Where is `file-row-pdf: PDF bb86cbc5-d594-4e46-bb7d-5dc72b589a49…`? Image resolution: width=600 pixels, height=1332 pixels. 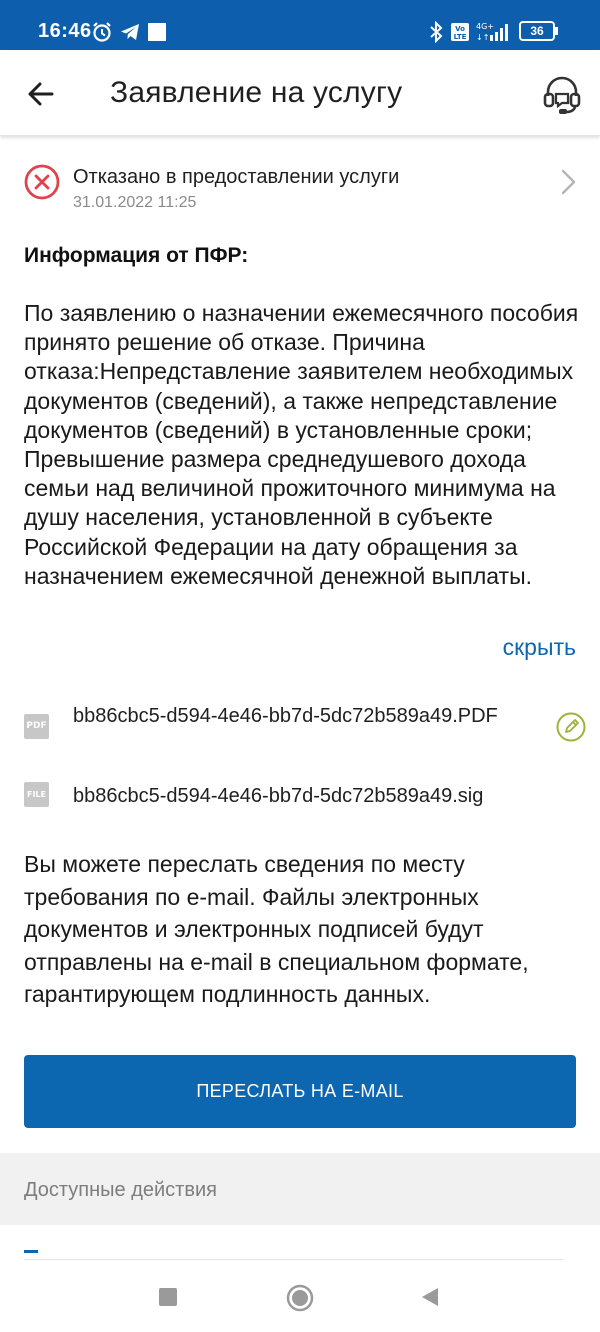 file-row-pdf: PDF bb86cbc5-d594-4e46-bb7d-5dc72b589a49… is located at coordinates (300, 728).